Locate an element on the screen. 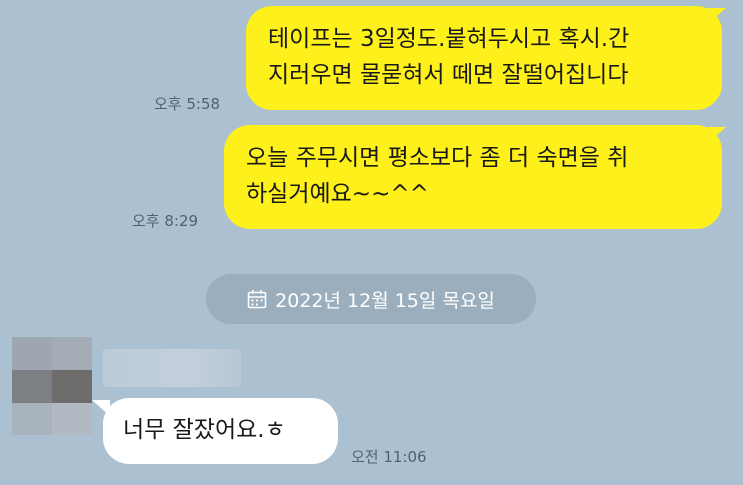  date-divider: 2022년 12월 15일 목요일 is located at coordinates (371, 299).